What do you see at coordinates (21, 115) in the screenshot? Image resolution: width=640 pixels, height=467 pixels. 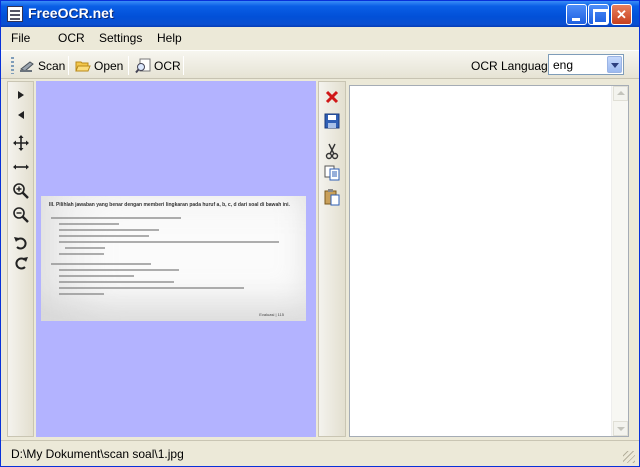 I see `previous-icon` at bounding box center [21, 115].